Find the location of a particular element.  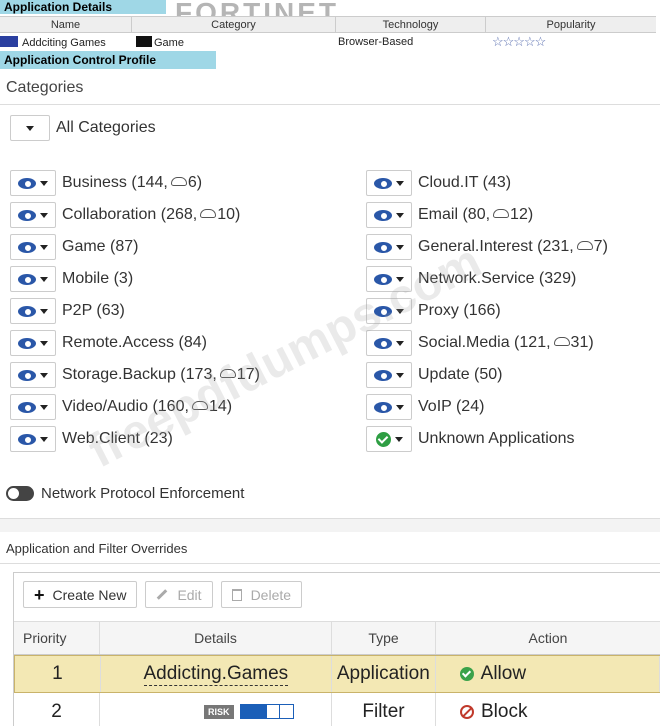

category-row: Video/Audio (160, 14) is located at coordinates (135, 407).